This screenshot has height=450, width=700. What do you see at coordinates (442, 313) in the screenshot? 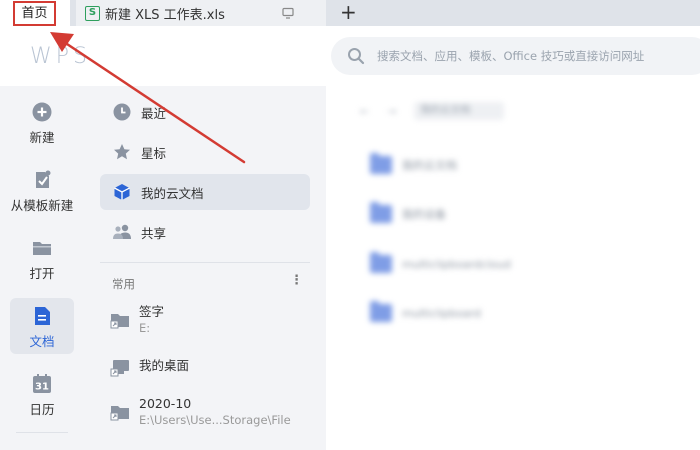
I see `file-name: multiclipboard` at bounding box center [442, 313].